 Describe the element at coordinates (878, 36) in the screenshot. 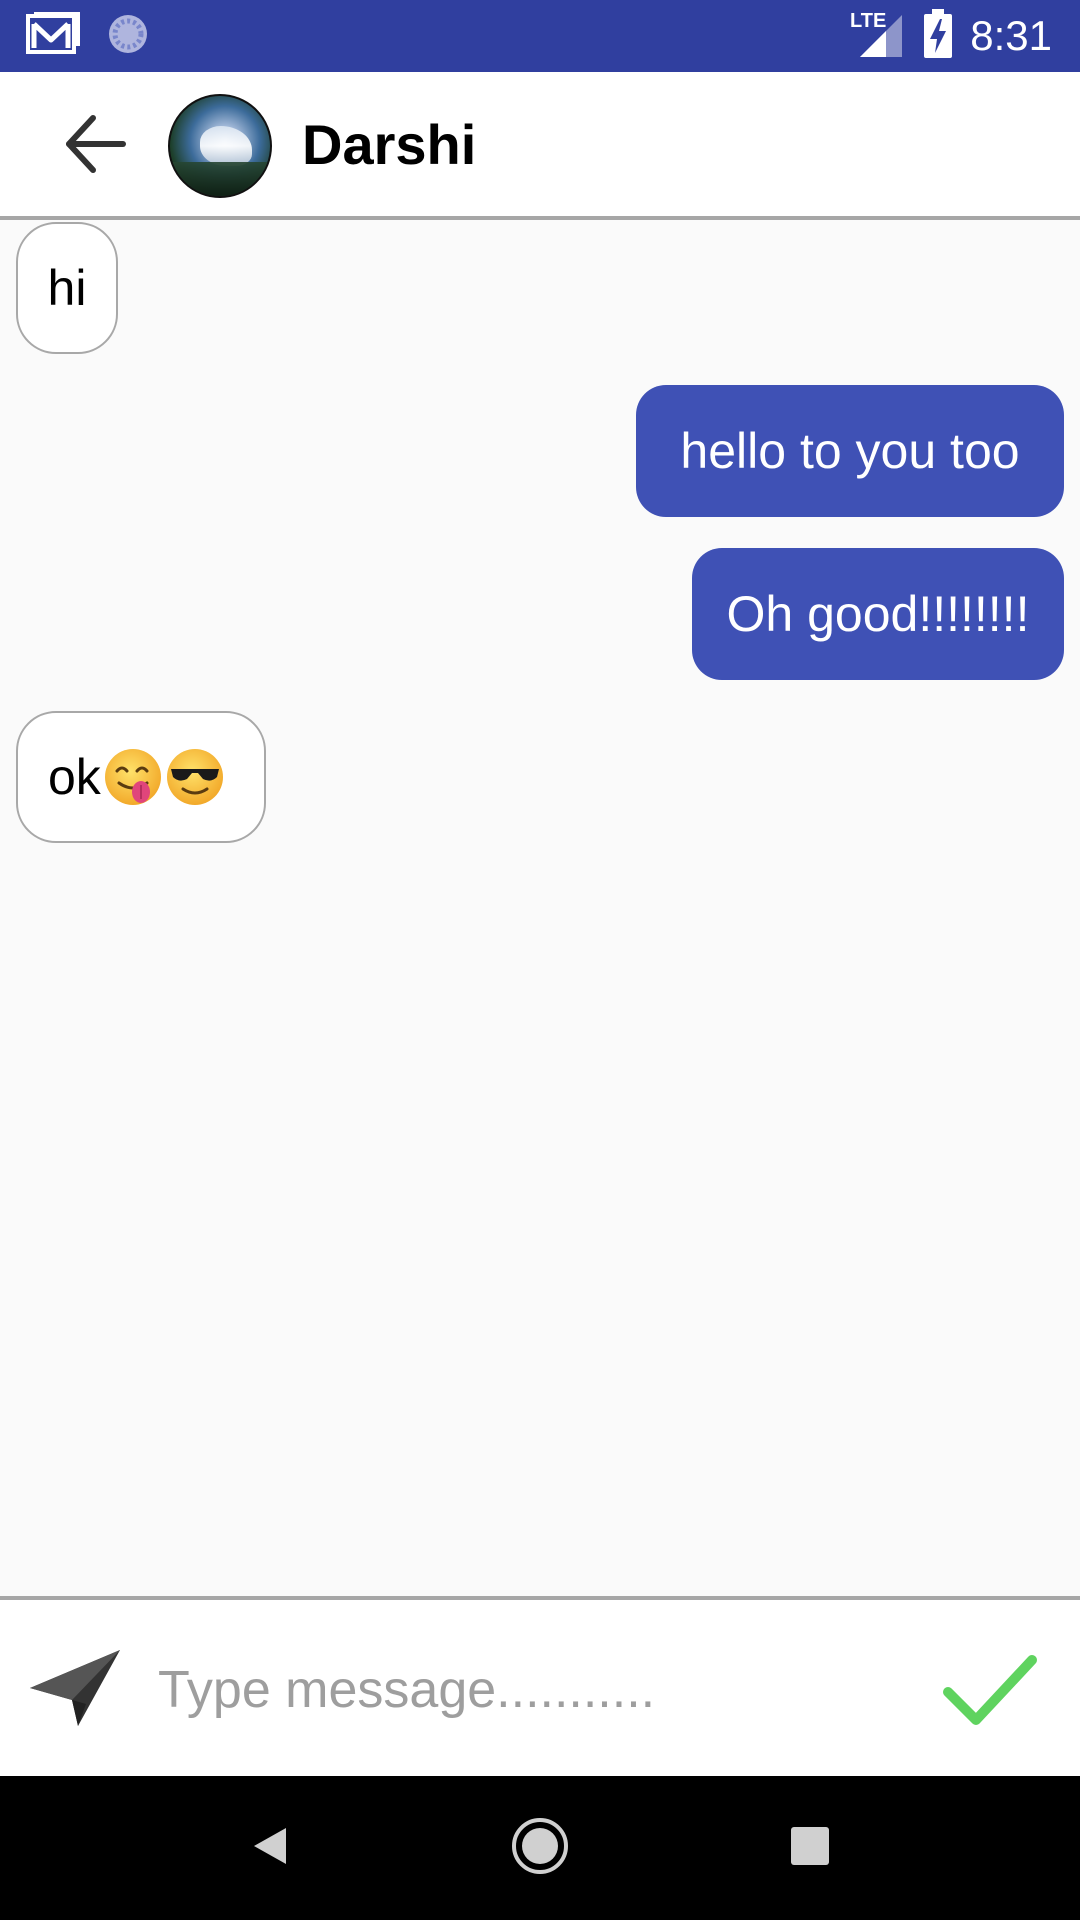

I see `lte-signal-icon: LTE` at that location.